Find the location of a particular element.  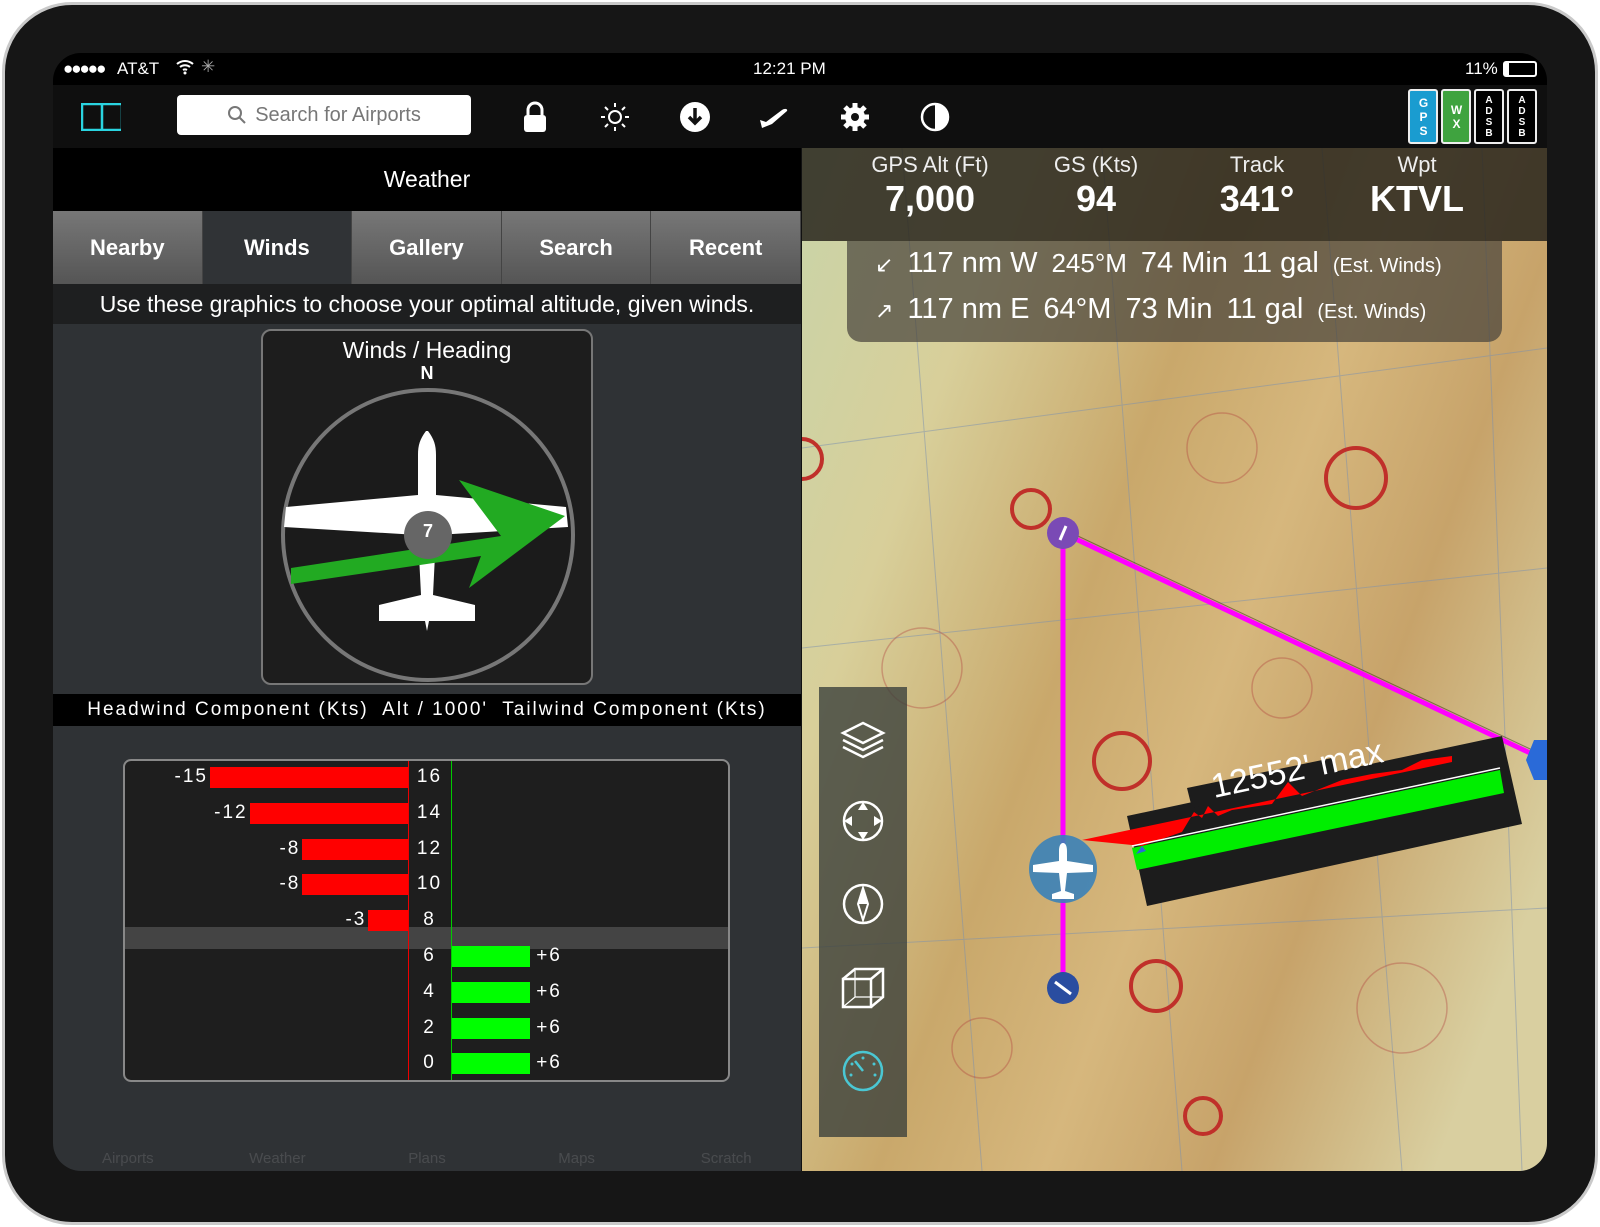

tab-winds: Winds is located at coordinates (277, 247).